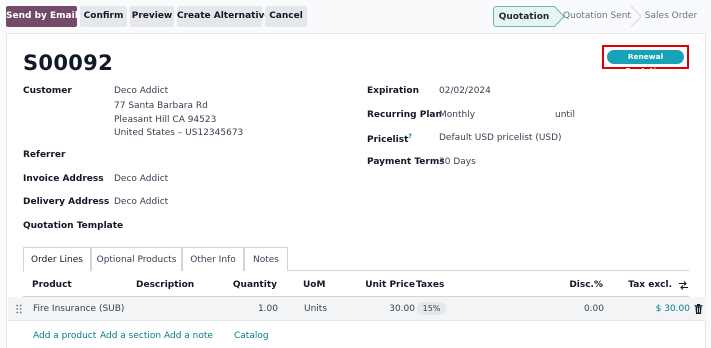 The image size is (711, 348). What do you see at coordinates (636, 16) in the screenshot?
I see `chevron-right-icon` at bounding box center [636, 16].